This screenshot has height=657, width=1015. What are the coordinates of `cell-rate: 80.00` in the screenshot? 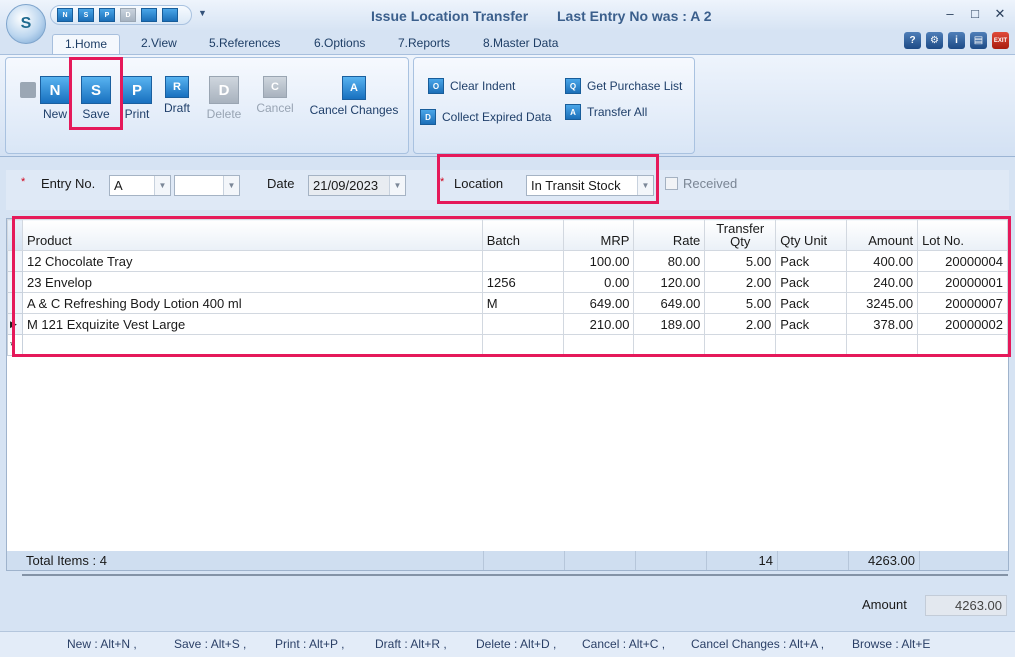 It's located at (669, 261).